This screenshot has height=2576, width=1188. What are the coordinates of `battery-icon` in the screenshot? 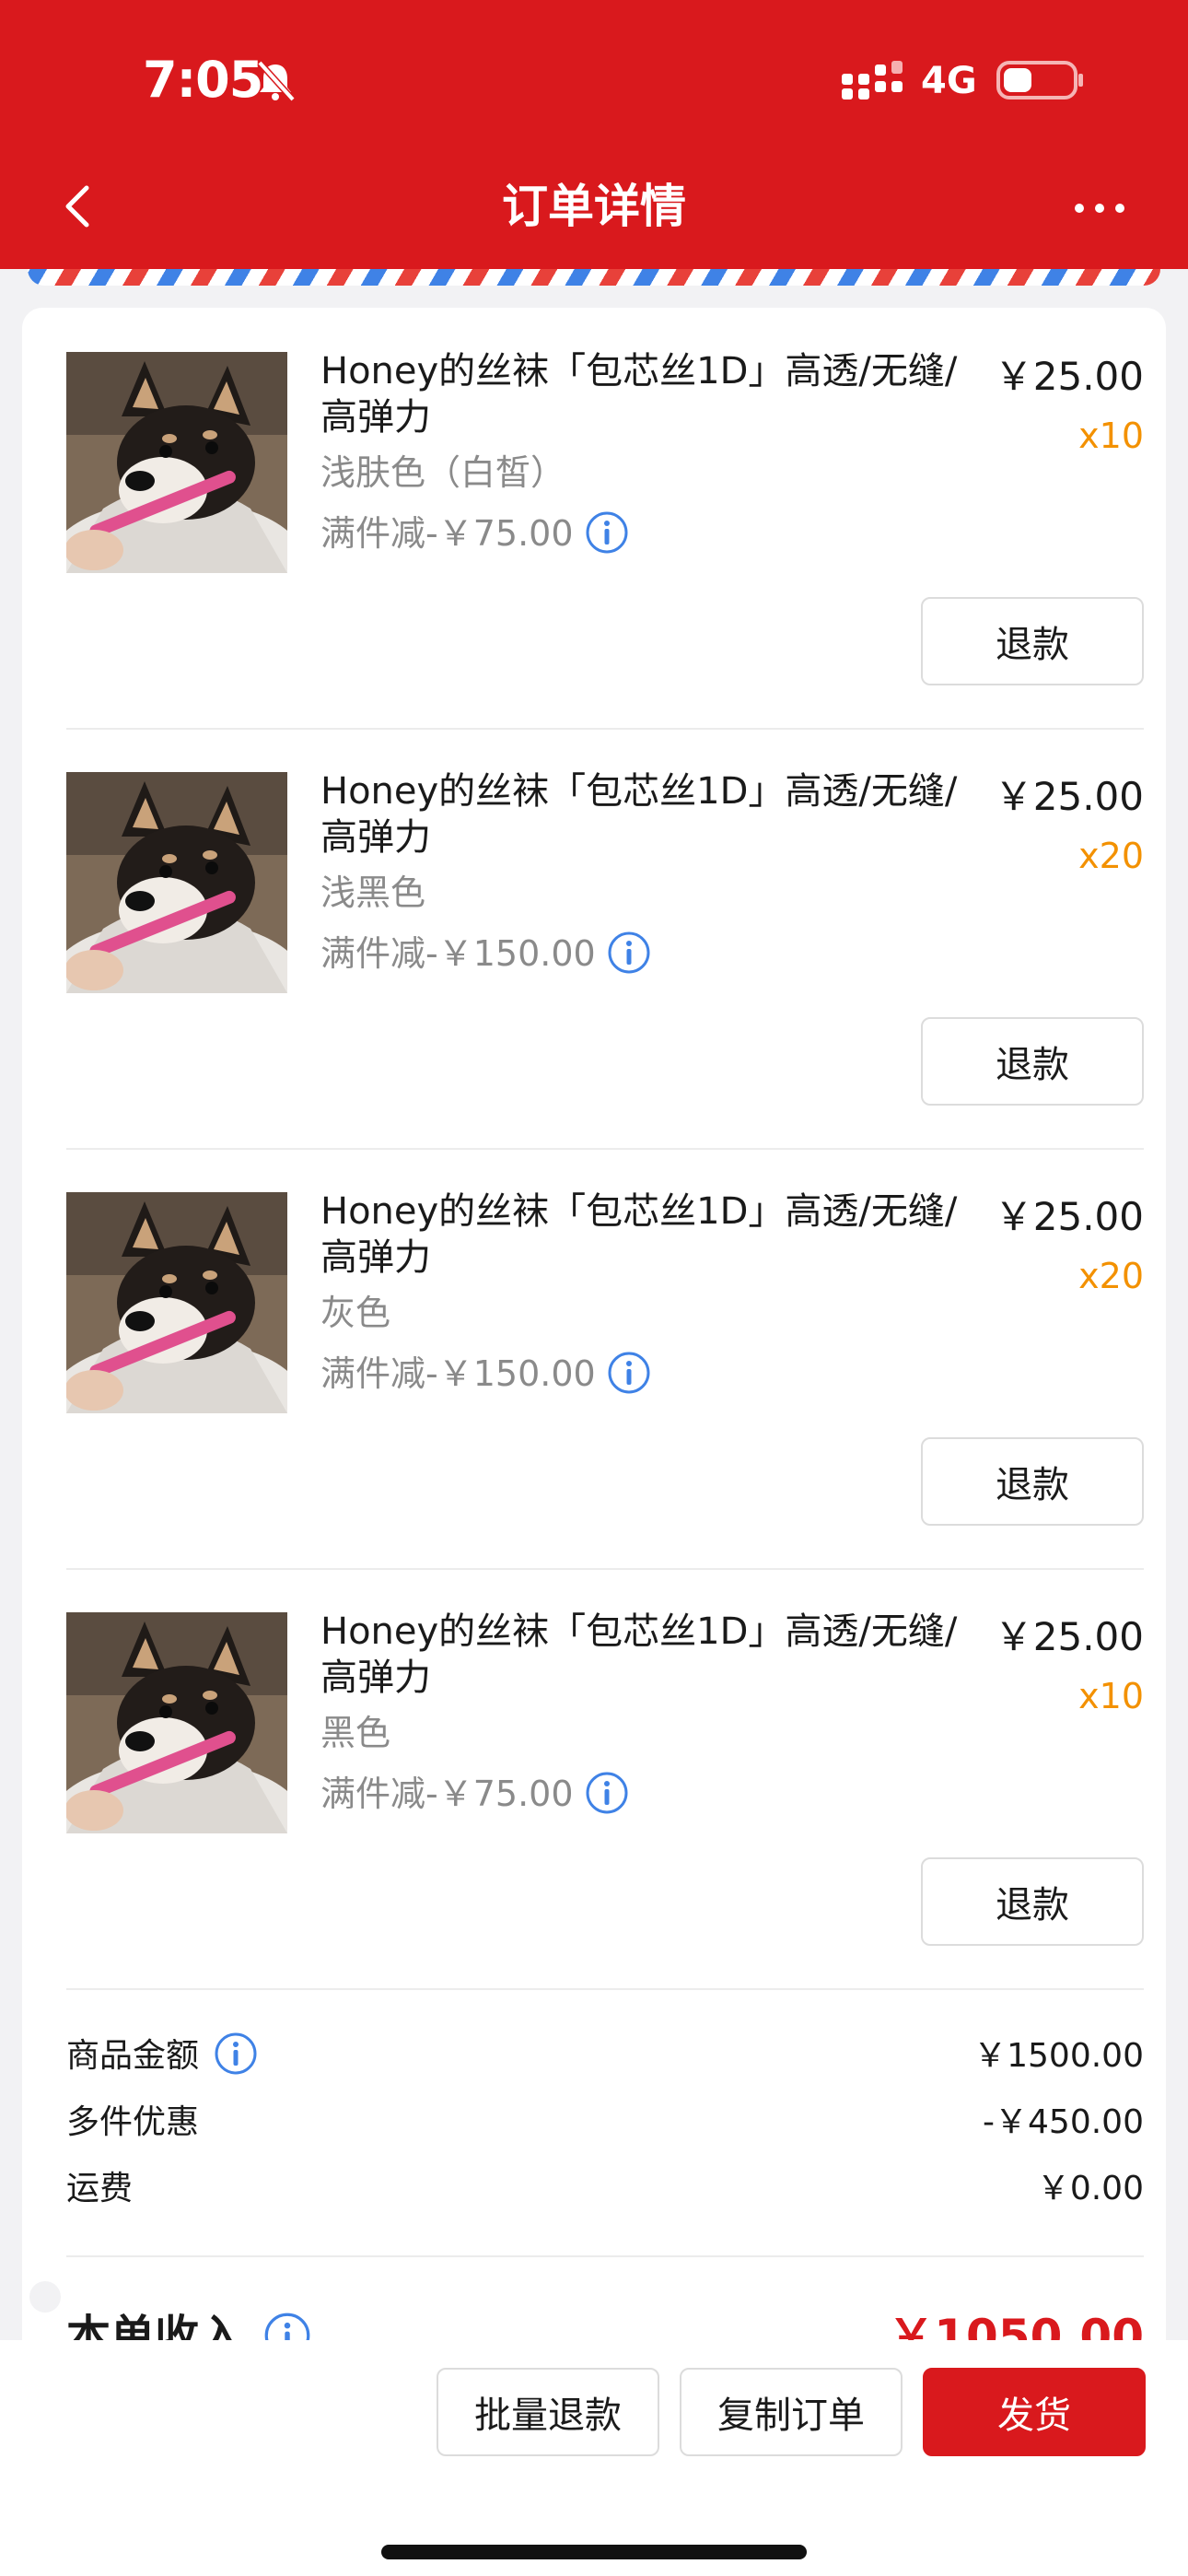 It's located at (1039, 80).